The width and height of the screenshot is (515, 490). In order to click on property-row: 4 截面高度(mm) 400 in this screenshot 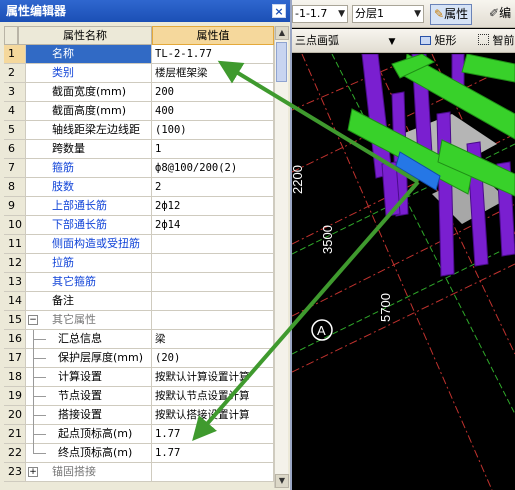, I will do `click(139, 111)`.